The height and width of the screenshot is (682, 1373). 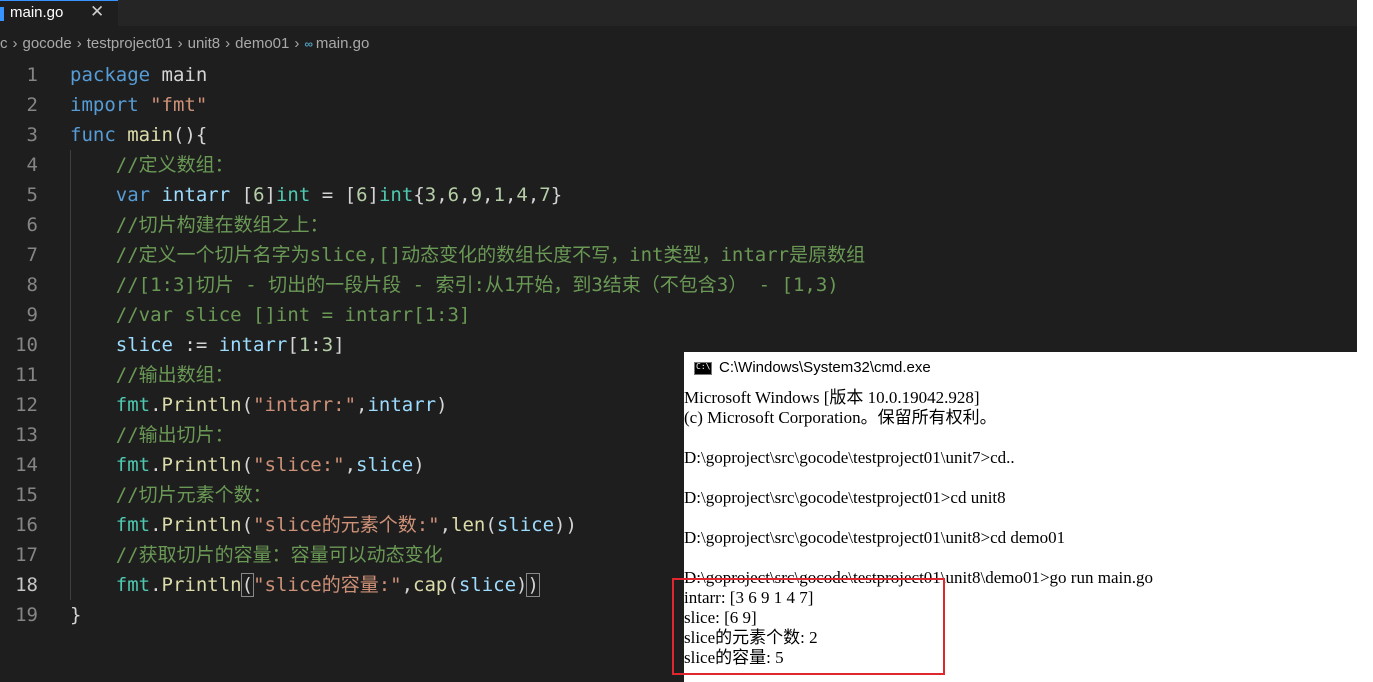 What do you see at coordinates (32, 315) in the screenshot?
I see `line-number: 9` at bounding box center [32, 315].